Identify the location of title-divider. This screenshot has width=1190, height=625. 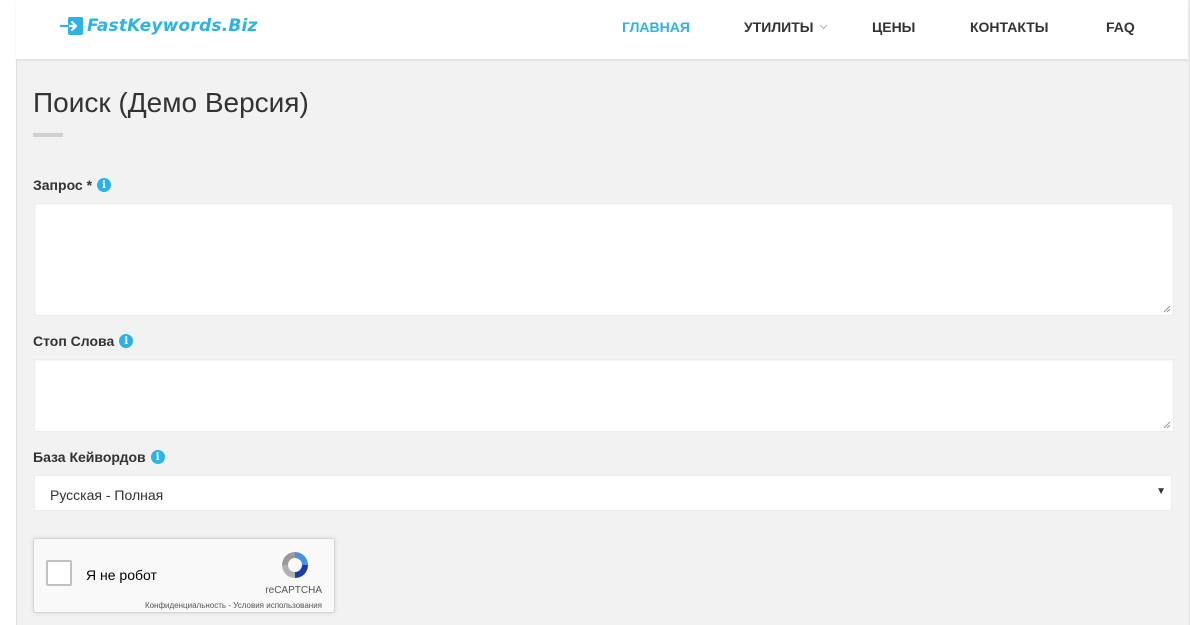
(48, 135).